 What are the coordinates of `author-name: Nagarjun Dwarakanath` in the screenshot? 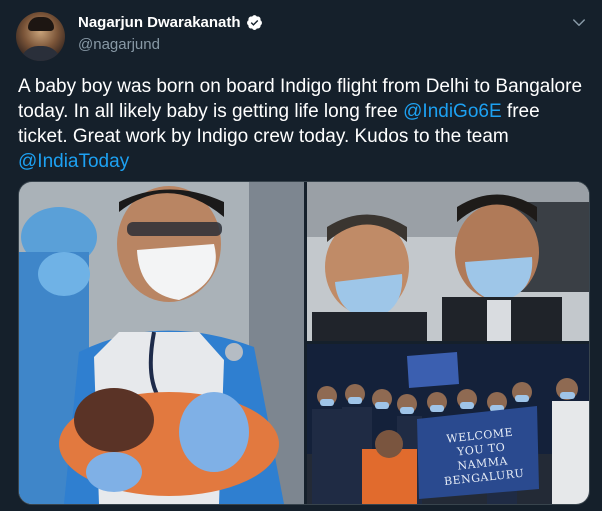 It's located at (159, 22).